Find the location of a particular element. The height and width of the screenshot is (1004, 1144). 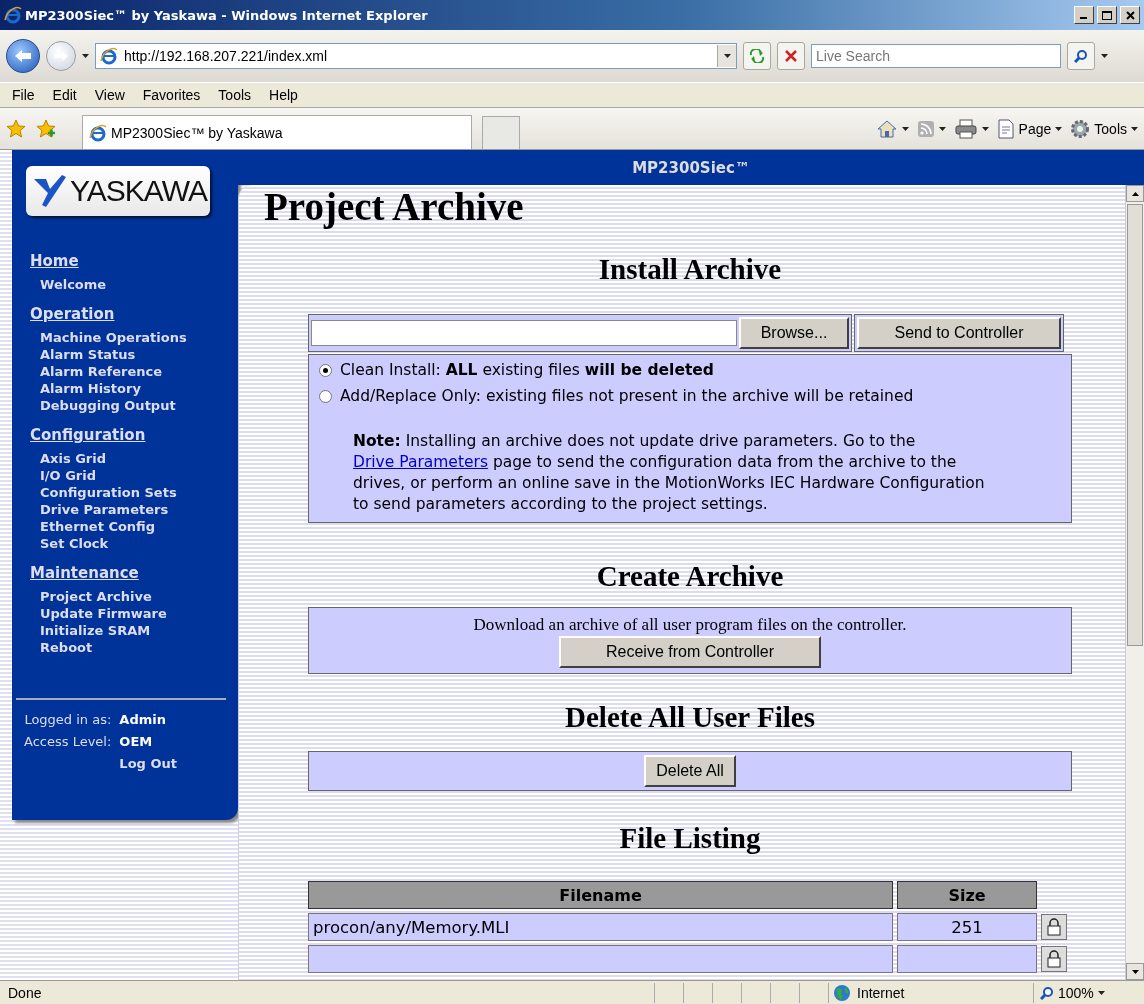

section-heading: Create Archive is located at coordinates (690, 576).